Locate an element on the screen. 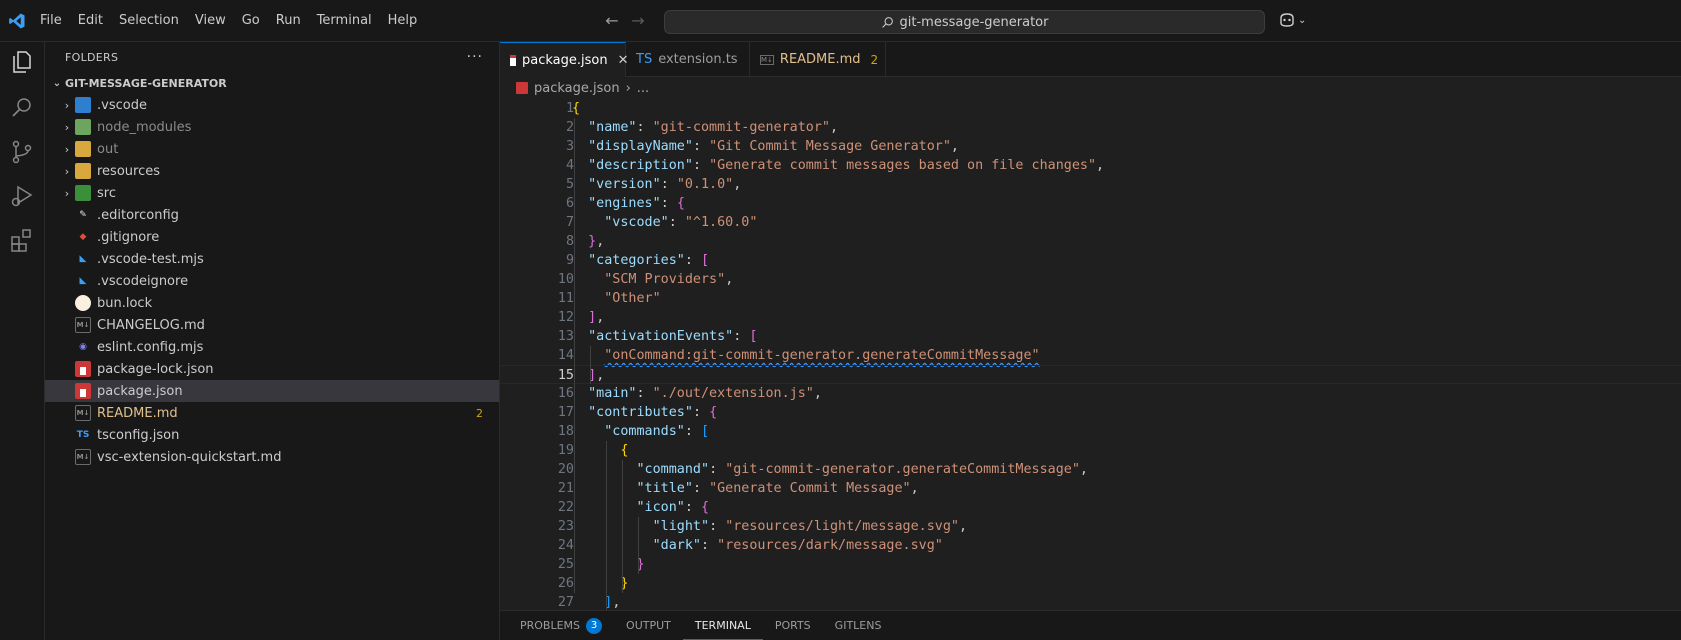 The height and width of the screenshot is (640, 1681). npm-icon is located at coordinates (522, 88).